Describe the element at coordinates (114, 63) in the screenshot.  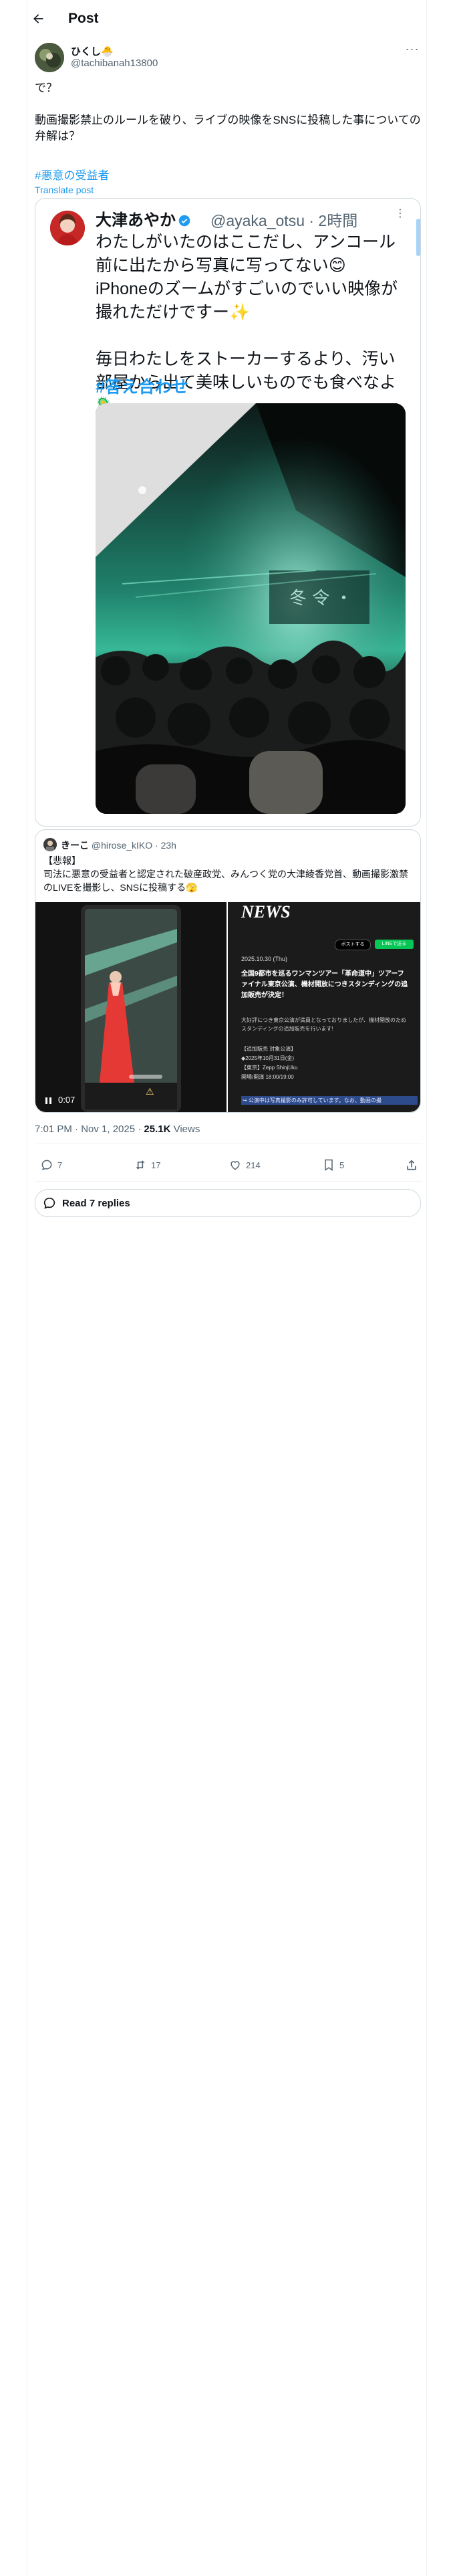
I see `author-handle: @tachibanah13800` at that location.